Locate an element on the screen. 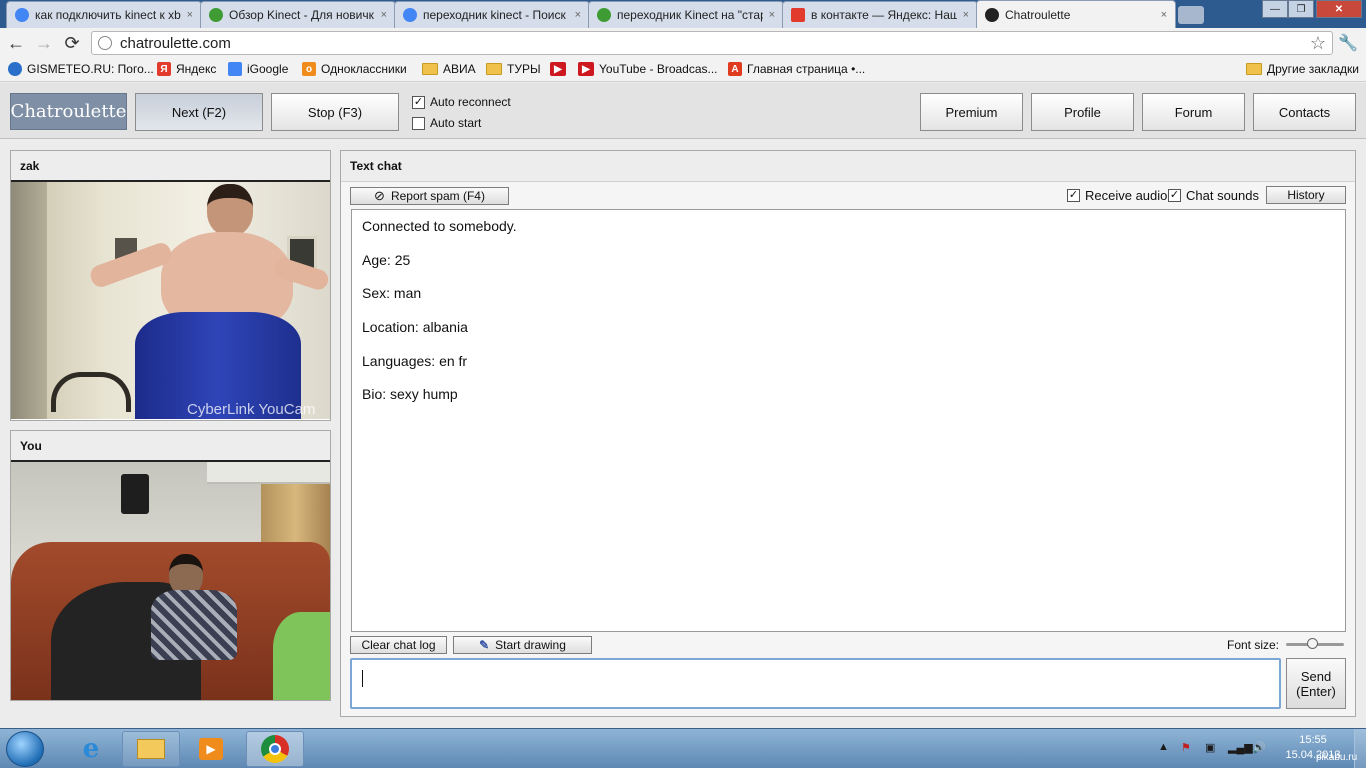 The image size is (1366, 768). clock-time: 15:55 is located at coordinates (1313, 740).